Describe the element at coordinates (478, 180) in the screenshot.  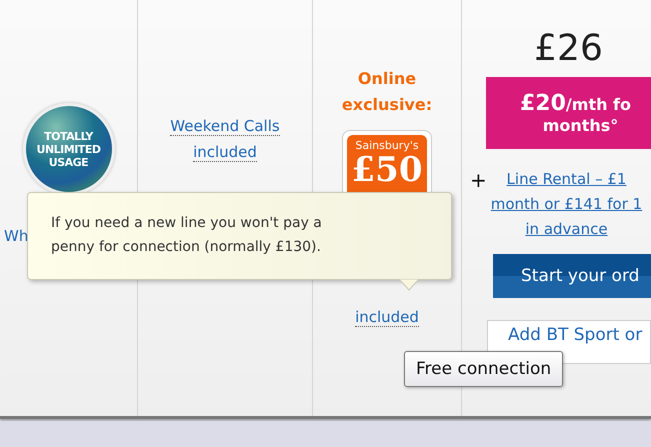
I see `plus-sign: +` at that location.